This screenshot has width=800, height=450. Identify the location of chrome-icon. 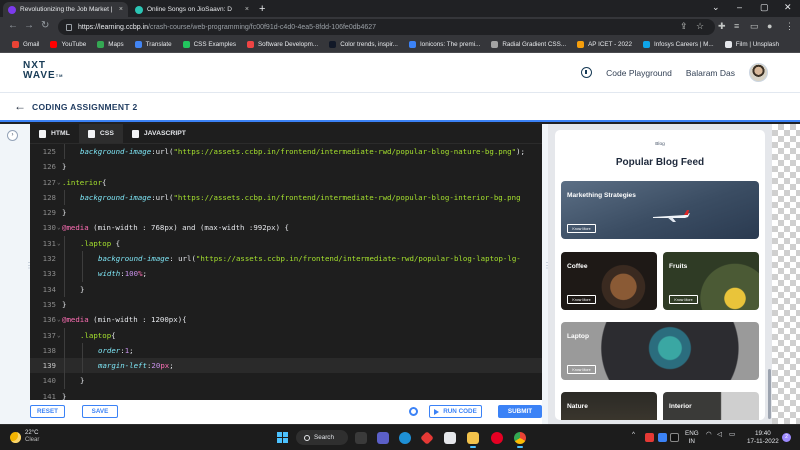
(520, 440).